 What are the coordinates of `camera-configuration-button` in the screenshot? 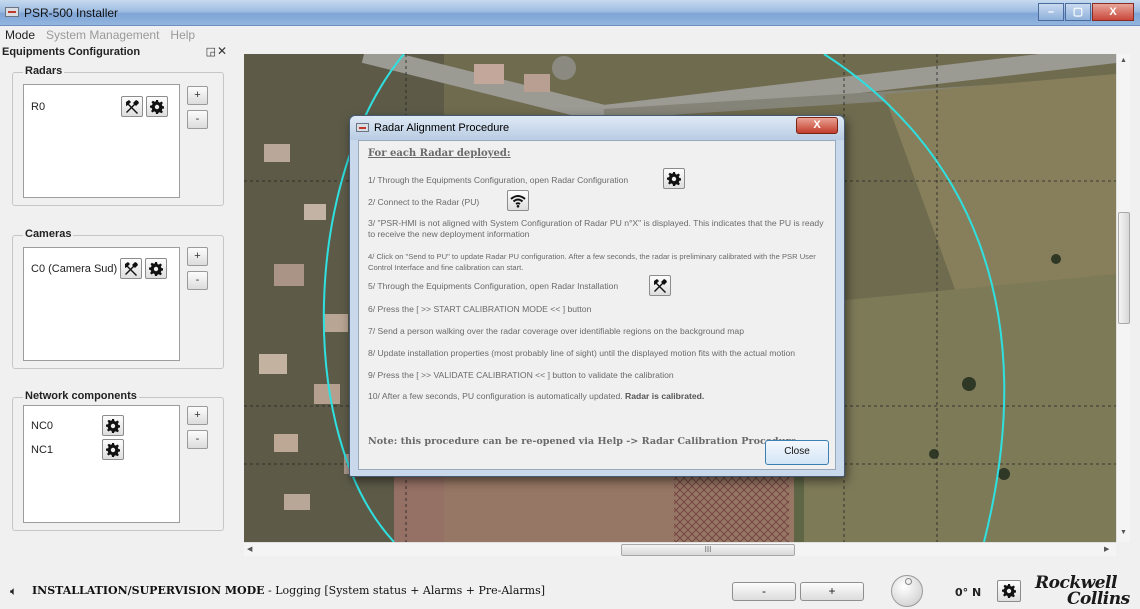 It's located at (156, 268).